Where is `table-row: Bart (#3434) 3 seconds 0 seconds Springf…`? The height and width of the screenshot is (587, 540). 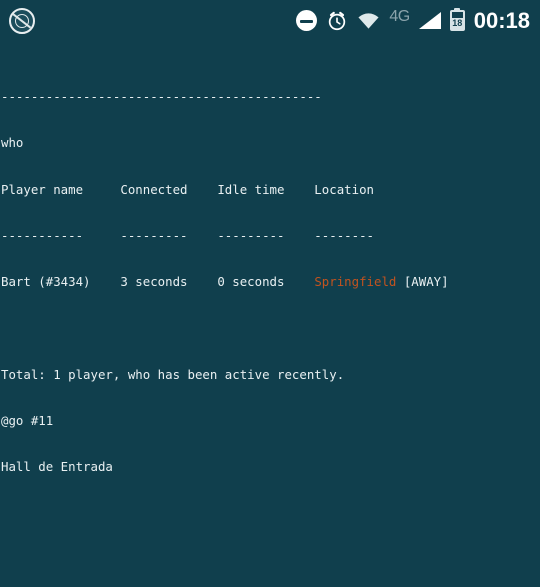 table-row: Bart (#3434) 3 seconds 0 seconds Springf… is located at coordinates (270, 281).